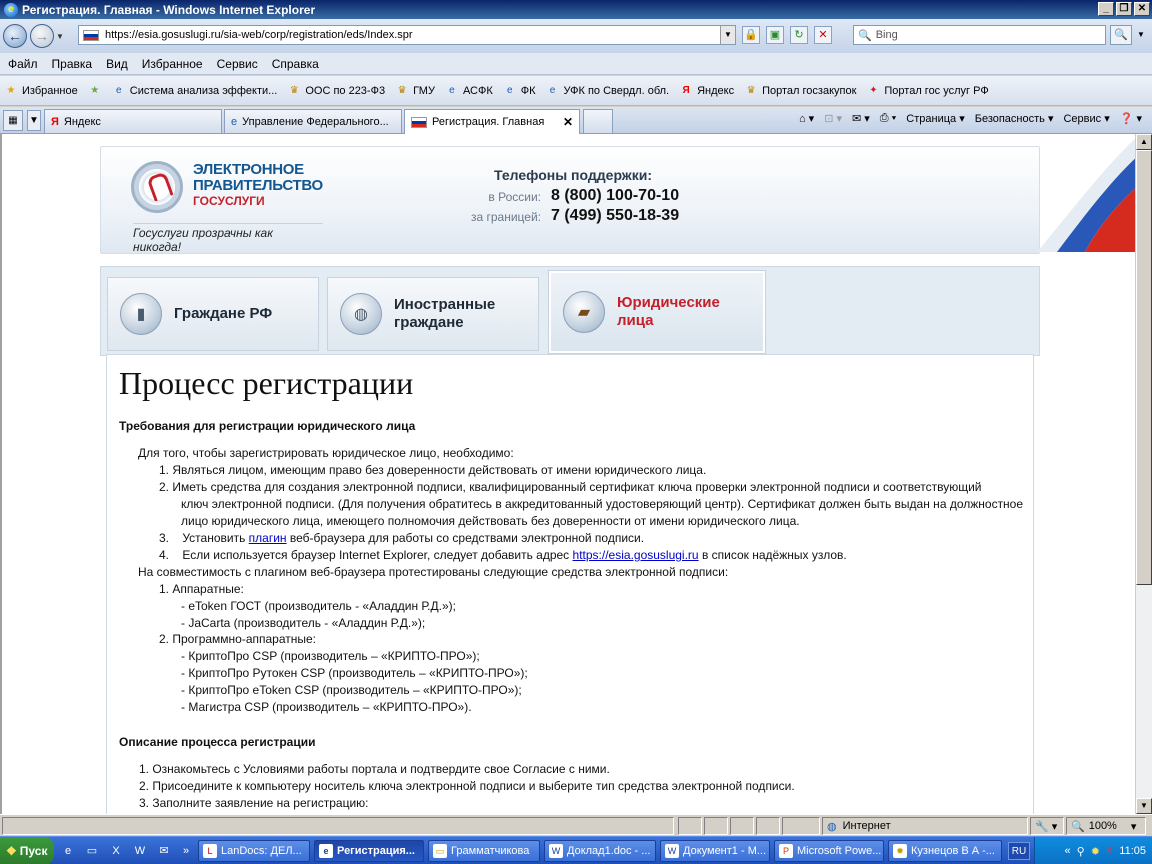  What do you see at coordinates (751, 35) in the screenshot?
I see `lock-icon: 🔒` at bounding box center [751, 35].